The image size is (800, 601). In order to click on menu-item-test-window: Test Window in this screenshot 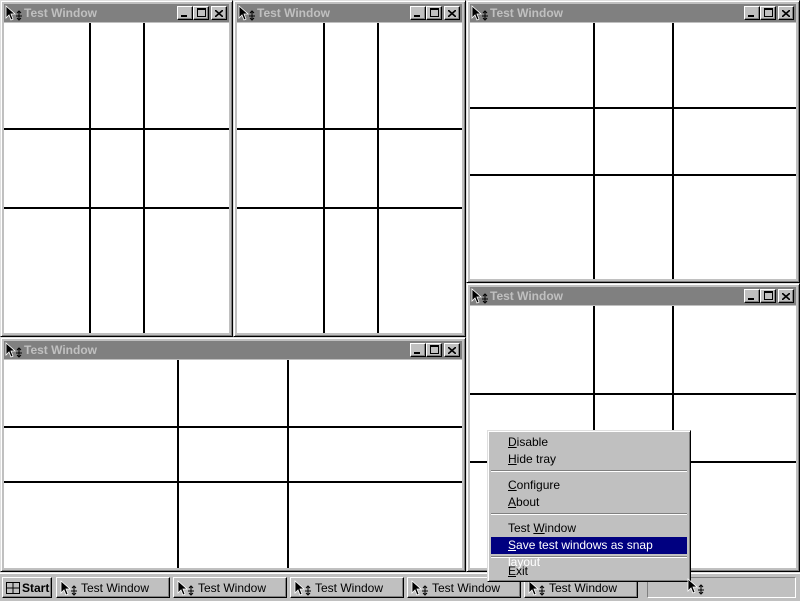, I will do `click(589, 528)`.